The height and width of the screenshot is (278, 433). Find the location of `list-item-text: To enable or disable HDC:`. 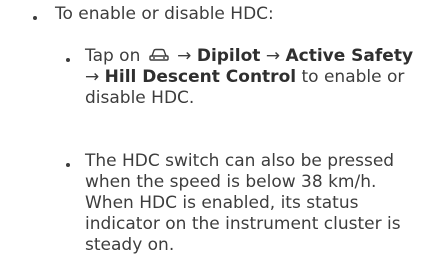

list-item-text: To enable or disable HDC: is located at coordinates (164, 14).